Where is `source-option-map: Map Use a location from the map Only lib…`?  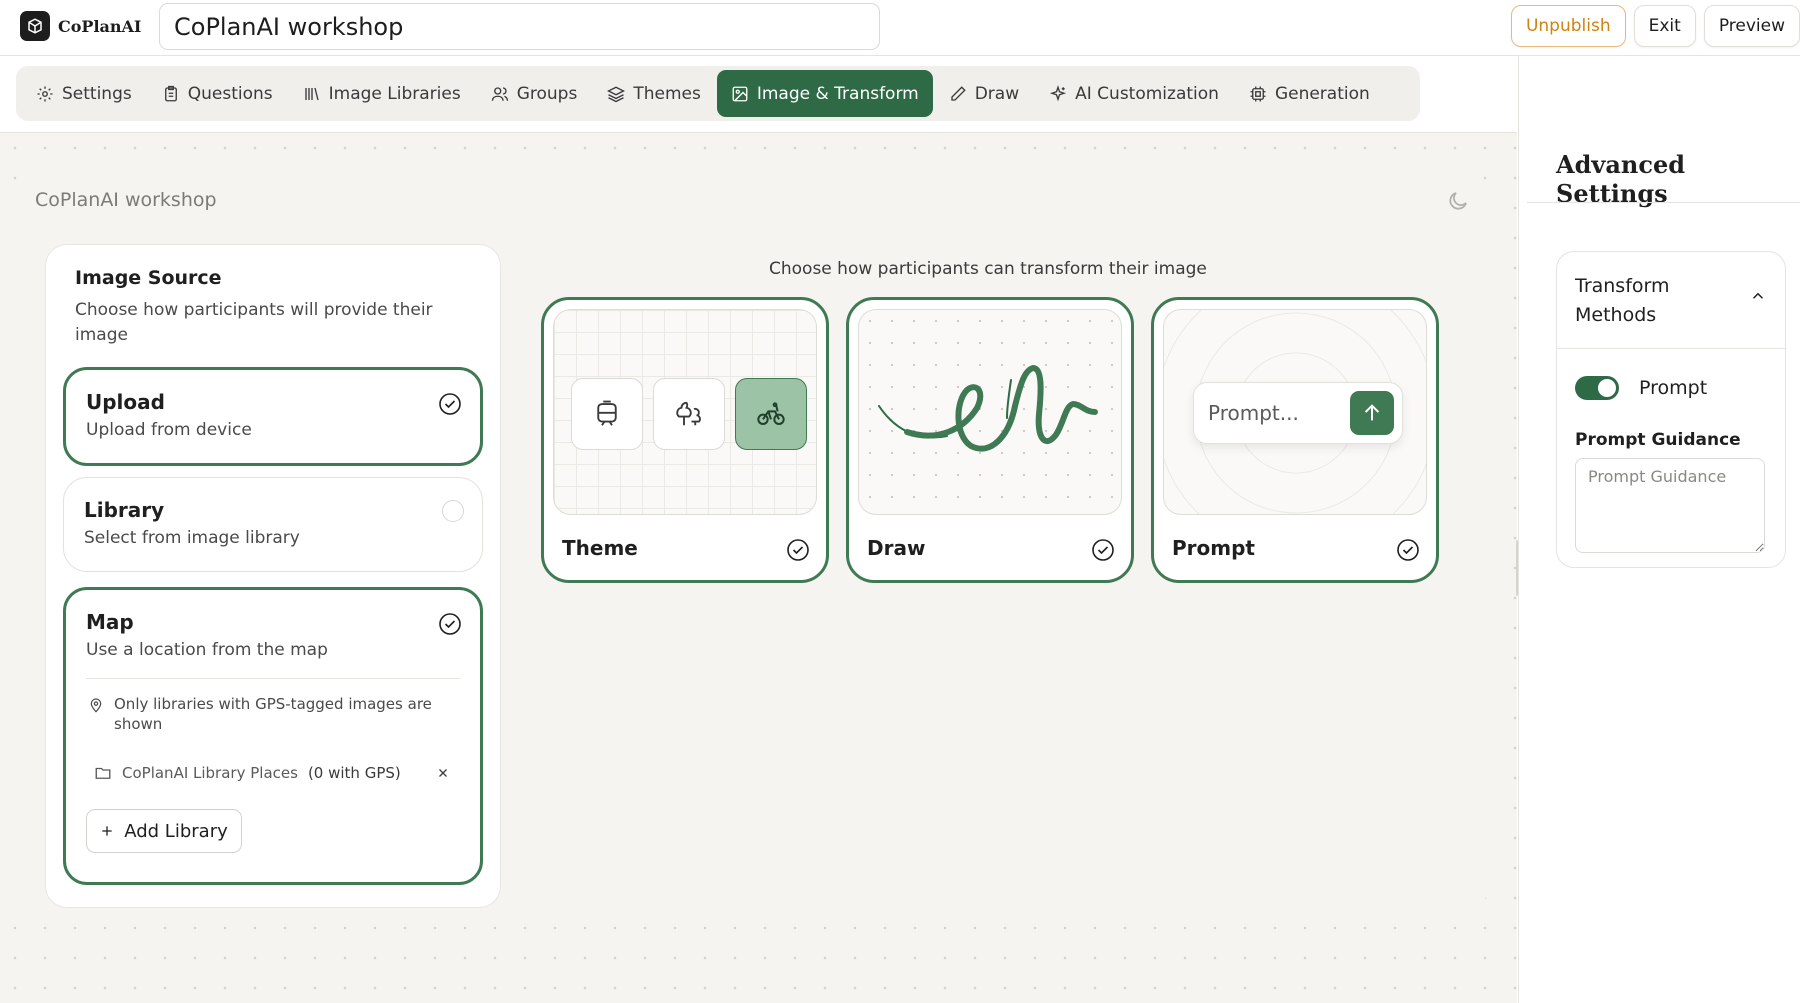
source-option-map: Map Use a location from the map Only lib… is located at coordinates (273, 736).